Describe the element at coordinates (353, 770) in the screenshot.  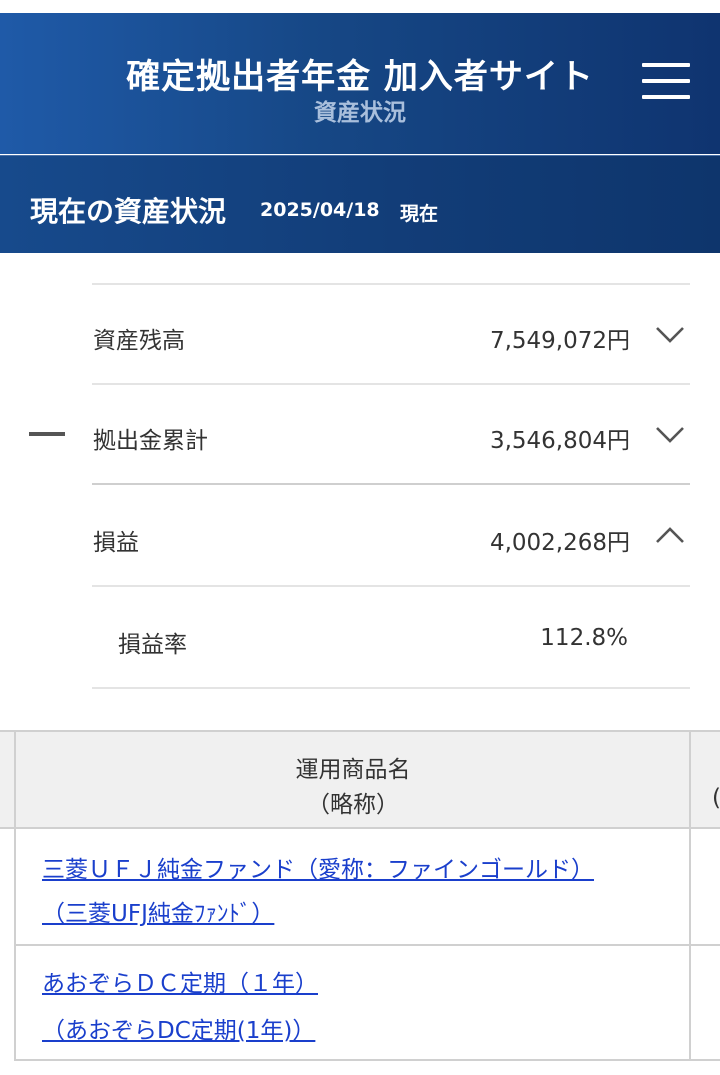
I see `column-header-fund-name: 運用商品名` at that location.